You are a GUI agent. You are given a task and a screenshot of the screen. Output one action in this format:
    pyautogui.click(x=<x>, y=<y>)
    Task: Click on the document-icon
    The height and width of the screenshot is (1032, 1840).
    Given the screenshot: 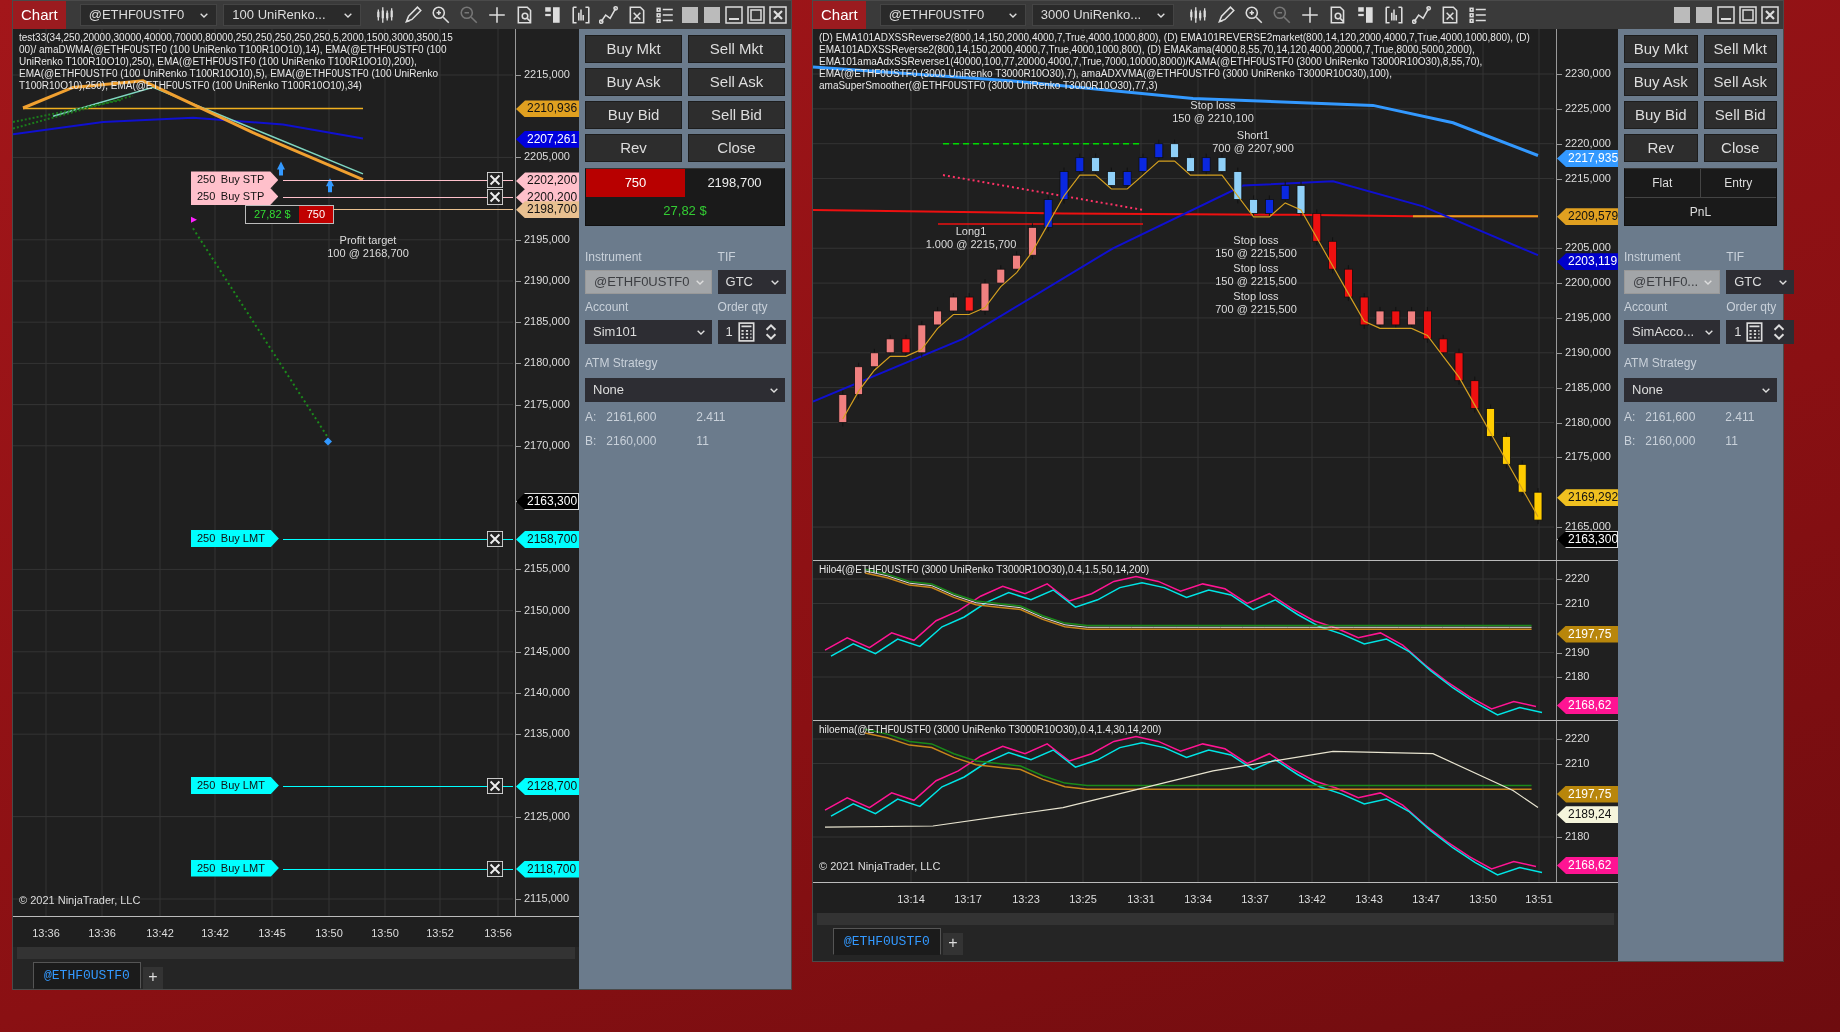 What is the action you would take?
    pyautogui.click(x=637, y=15)
    